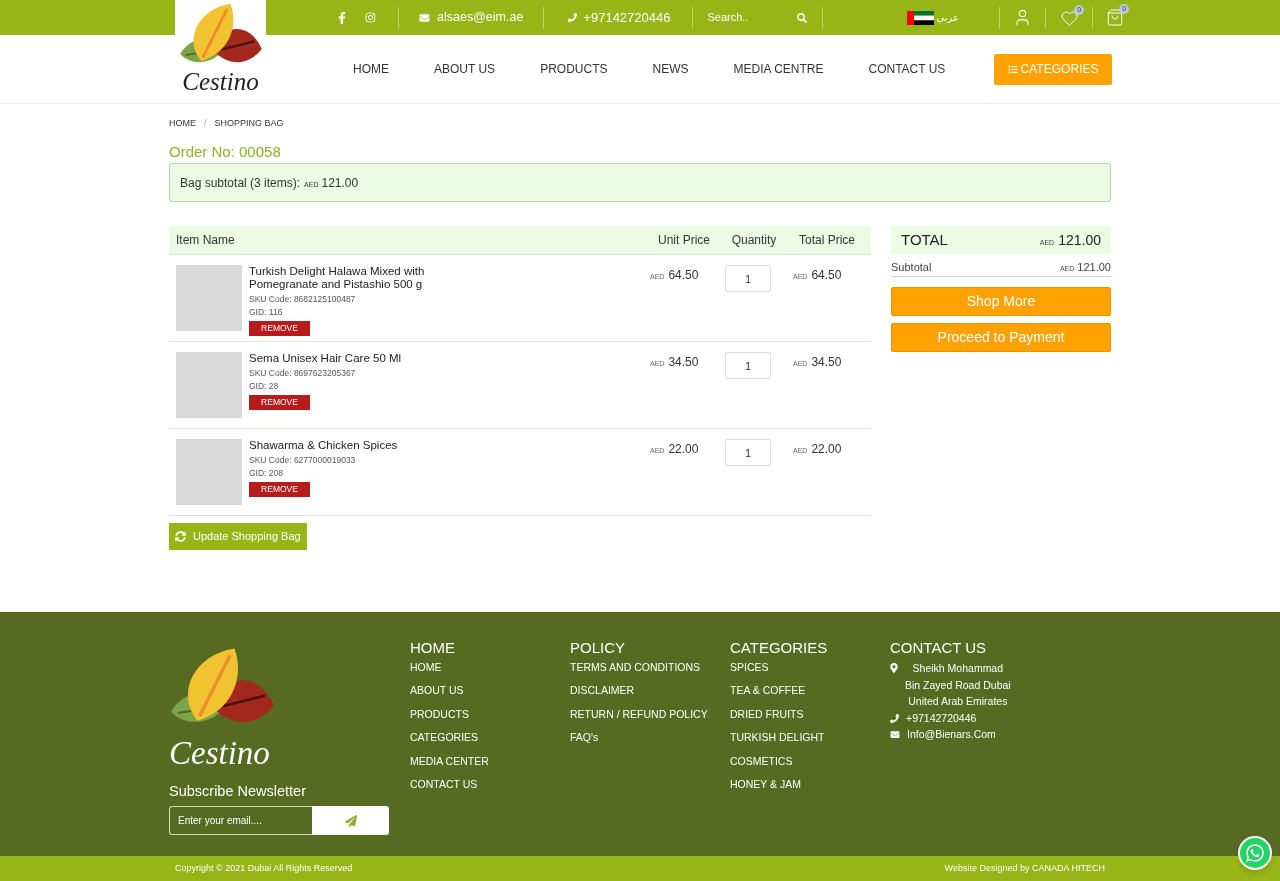 Image resolution: width=1280 pixels, height=881 pixels. Describe the element at coordinates (907, 69) in the screenshot. I see `nav-link: CONTACT US` at that location.